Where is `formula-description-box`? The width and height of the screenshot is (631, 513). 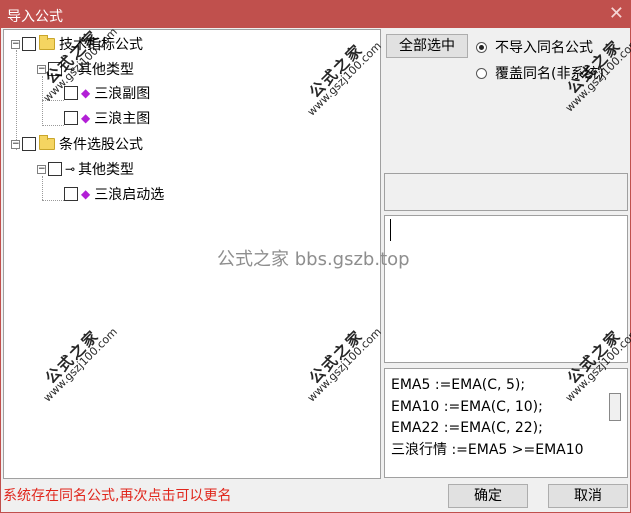 formula-description-box is located at coordinates (506, 289).